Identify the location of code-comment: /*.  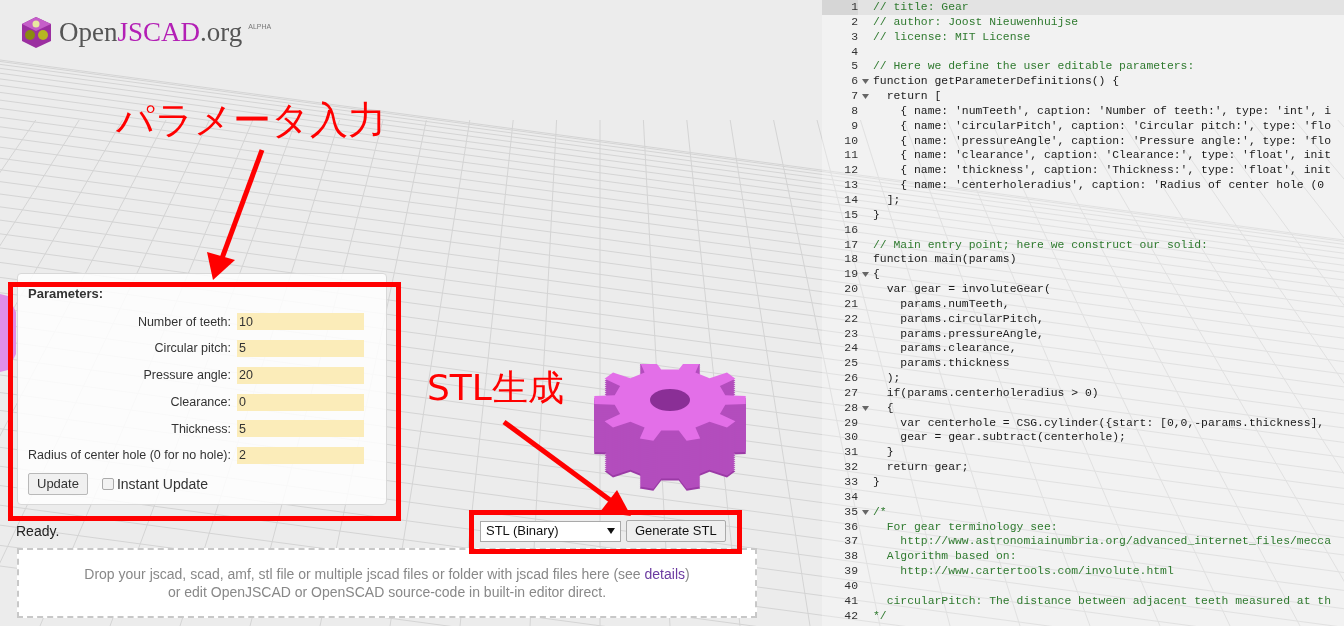
(880, 512).